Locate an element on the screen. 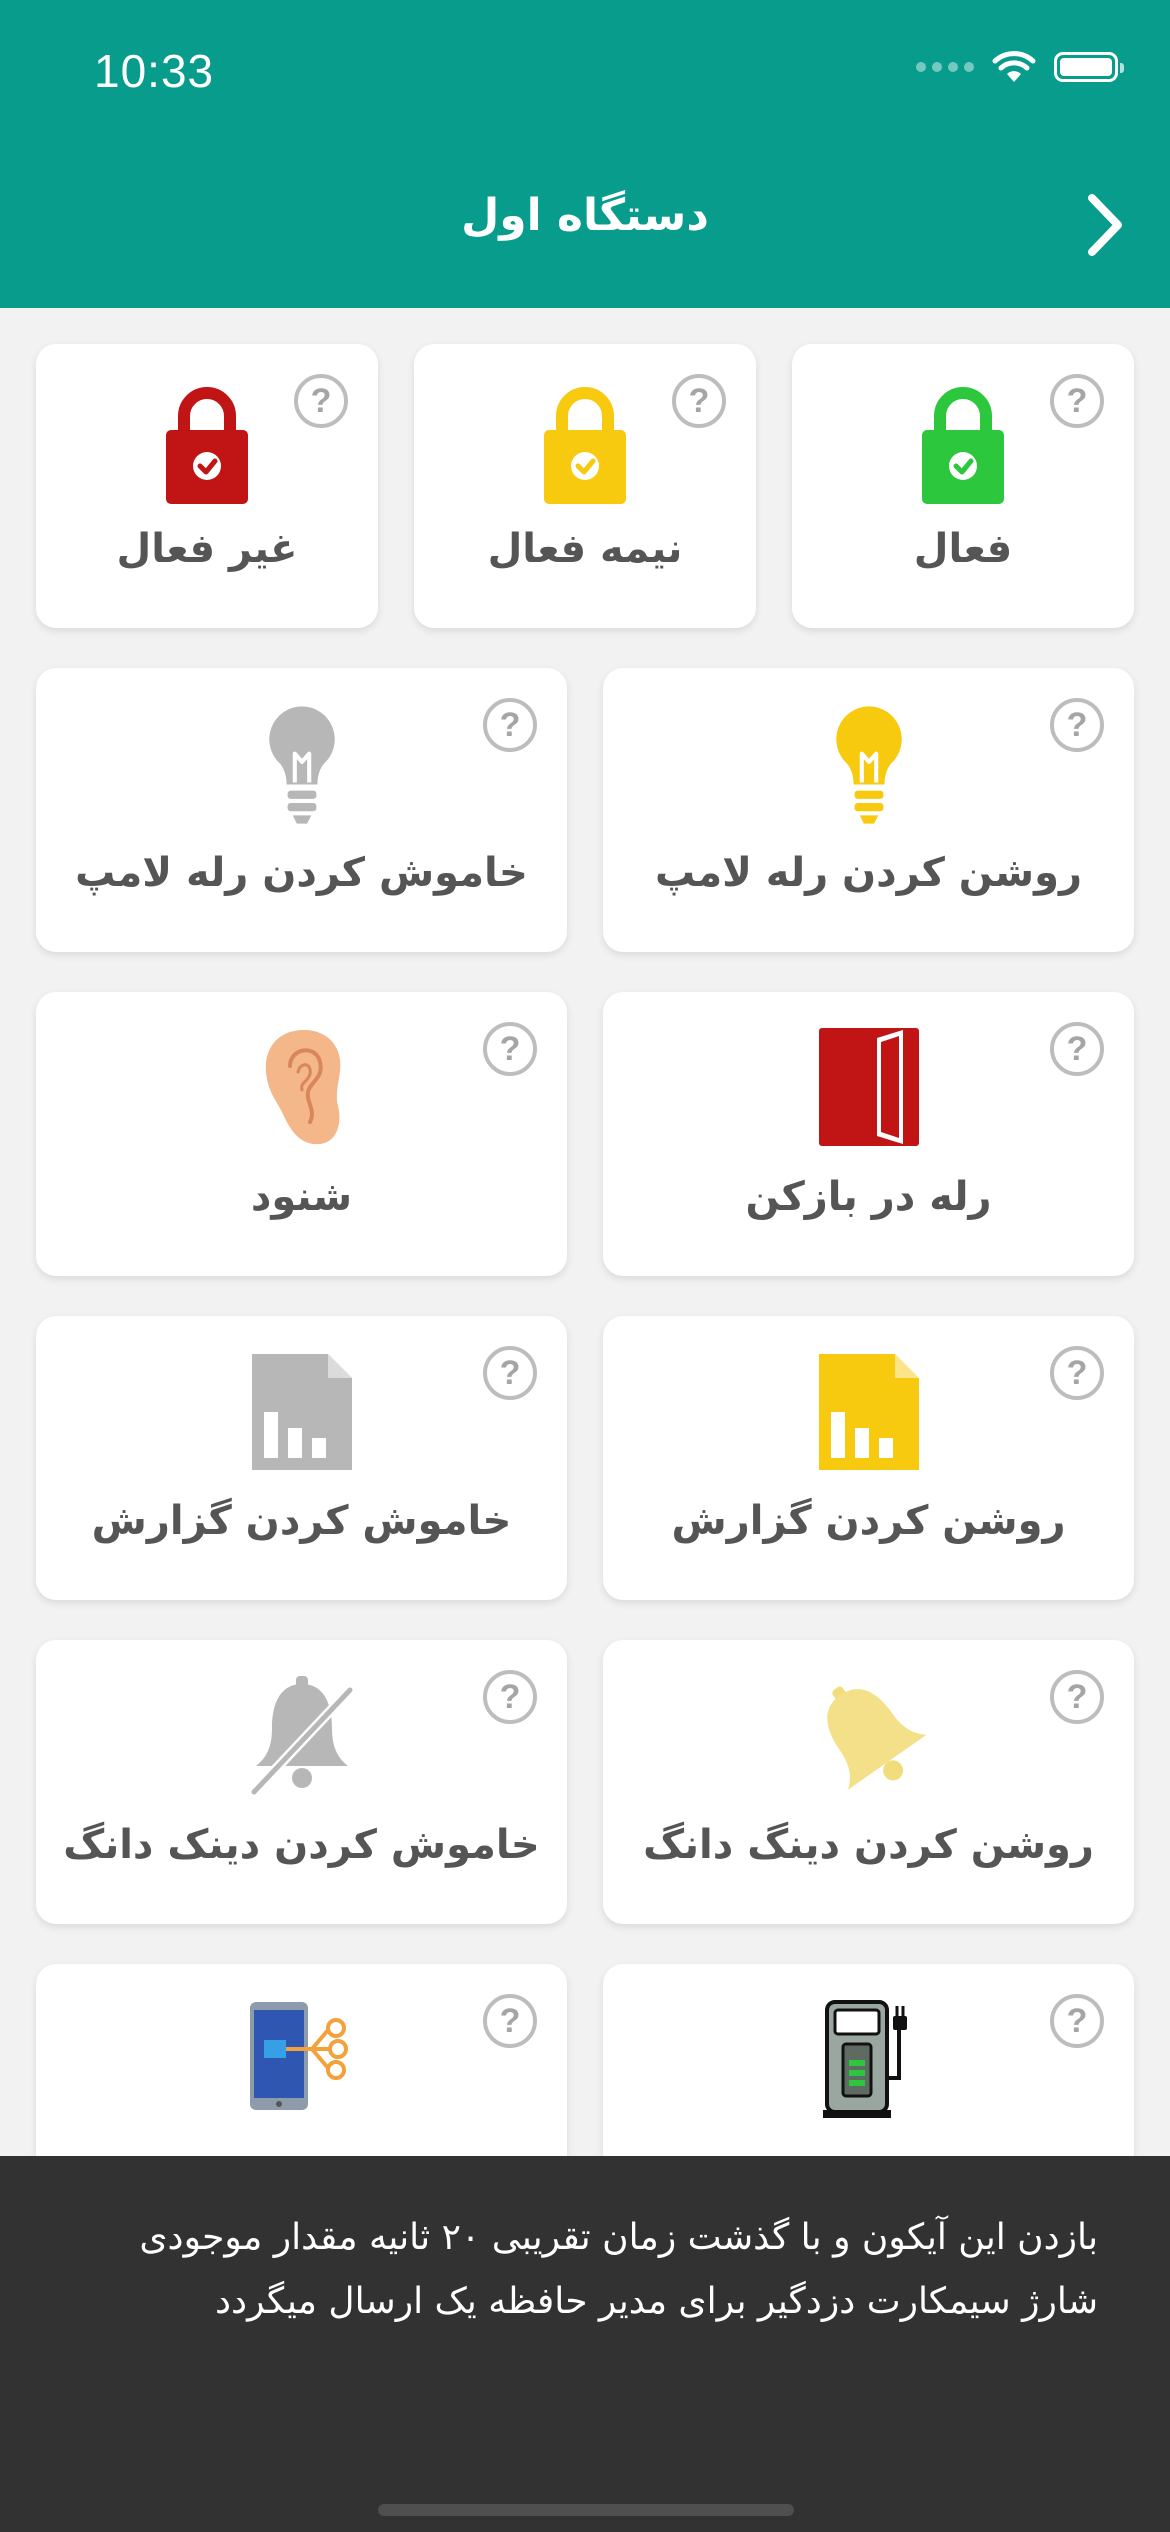  card-lamp-relay-on: ? روشن کردن رله لامپ is located at coordinates (868, 810).